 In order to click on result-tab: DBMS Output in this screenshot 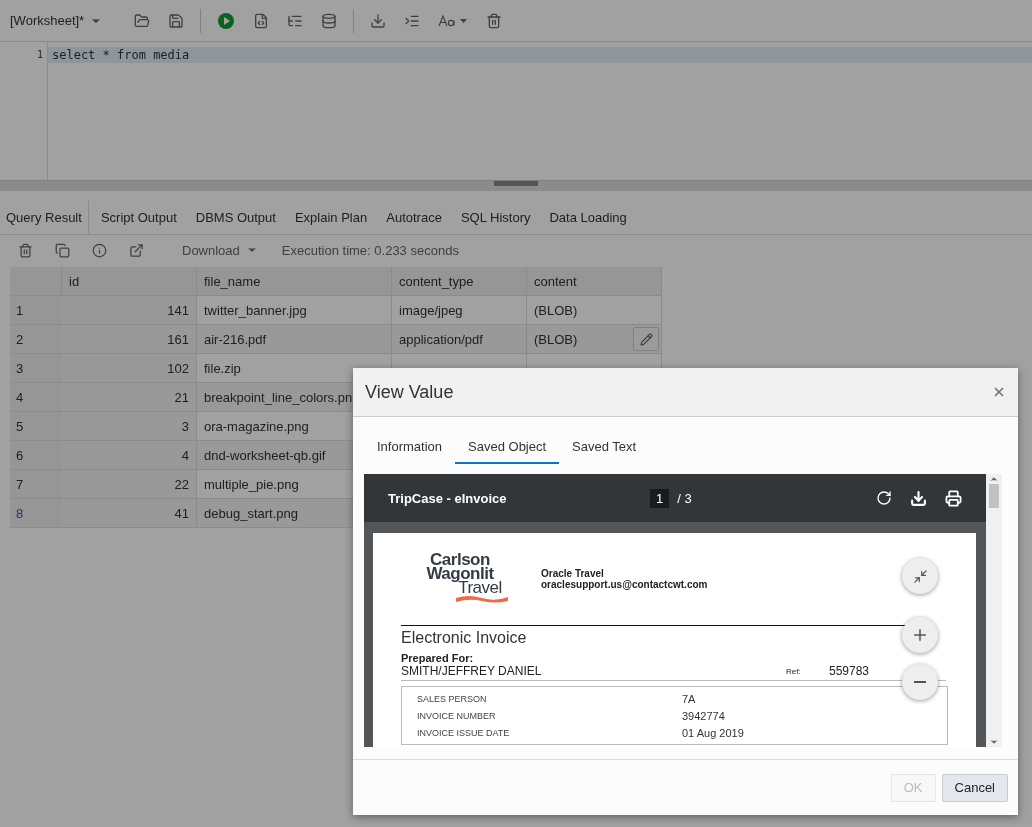, I will do `click(236, 217)`.